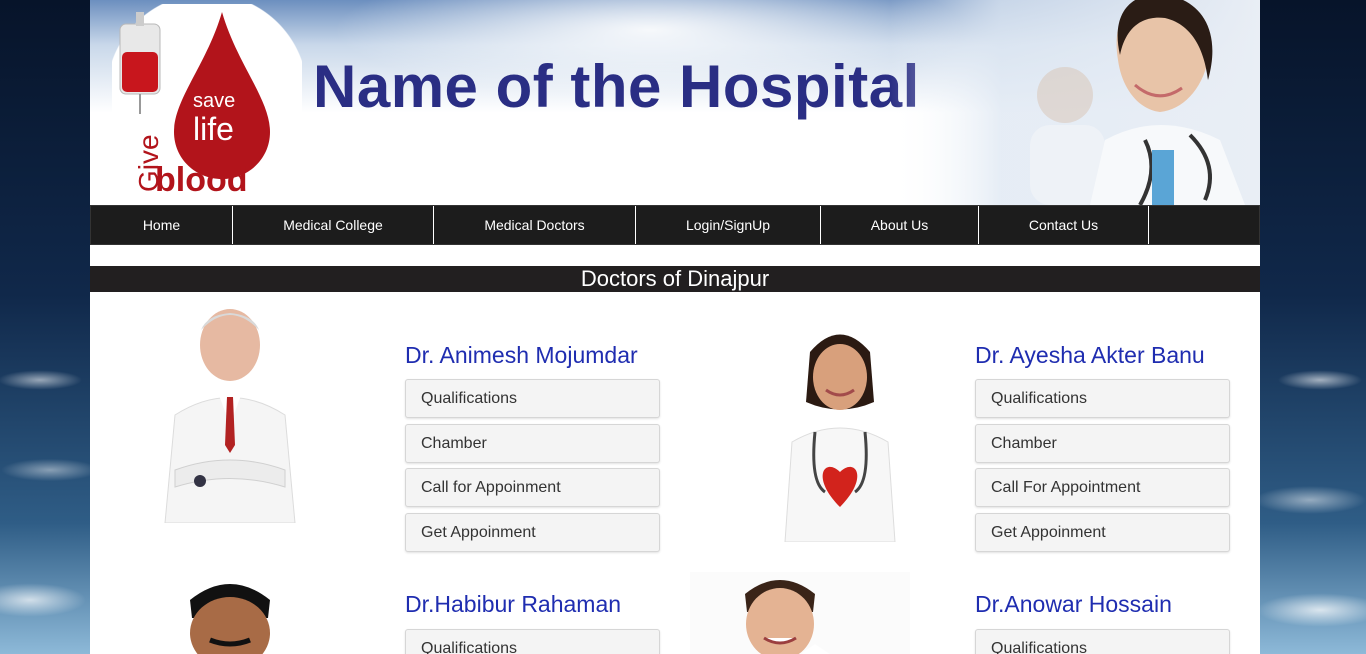 This screenshot has width=1366, height=654. I want to click on nav-login-signup: Login/SignUp, so click(728, 225).